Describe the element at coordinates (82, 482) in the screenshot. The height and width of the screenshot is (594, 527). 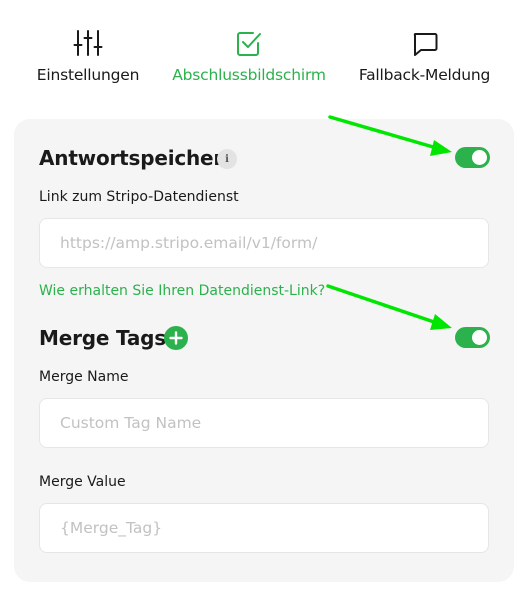
I see `merge-value-label: Merge Value` at that location.